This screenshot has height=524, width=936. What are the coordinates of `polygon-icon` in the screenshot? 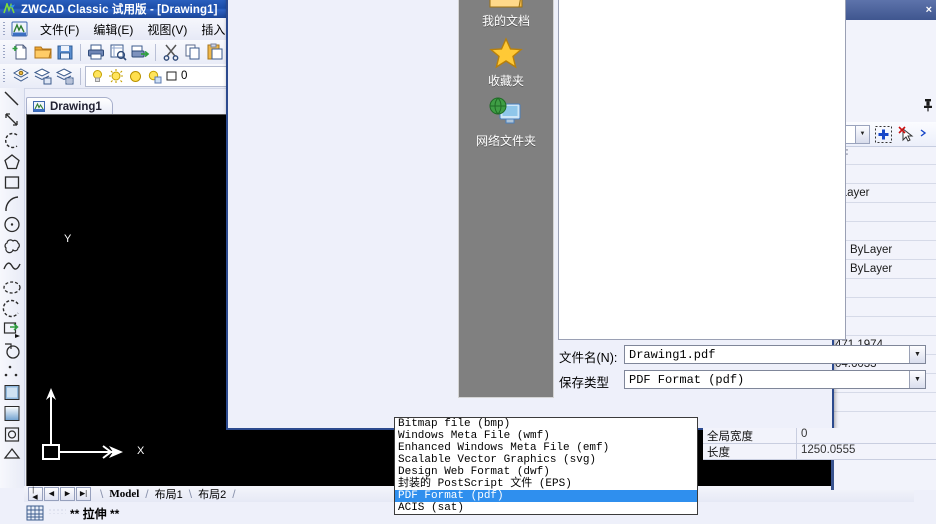 It's located at (12, 161).